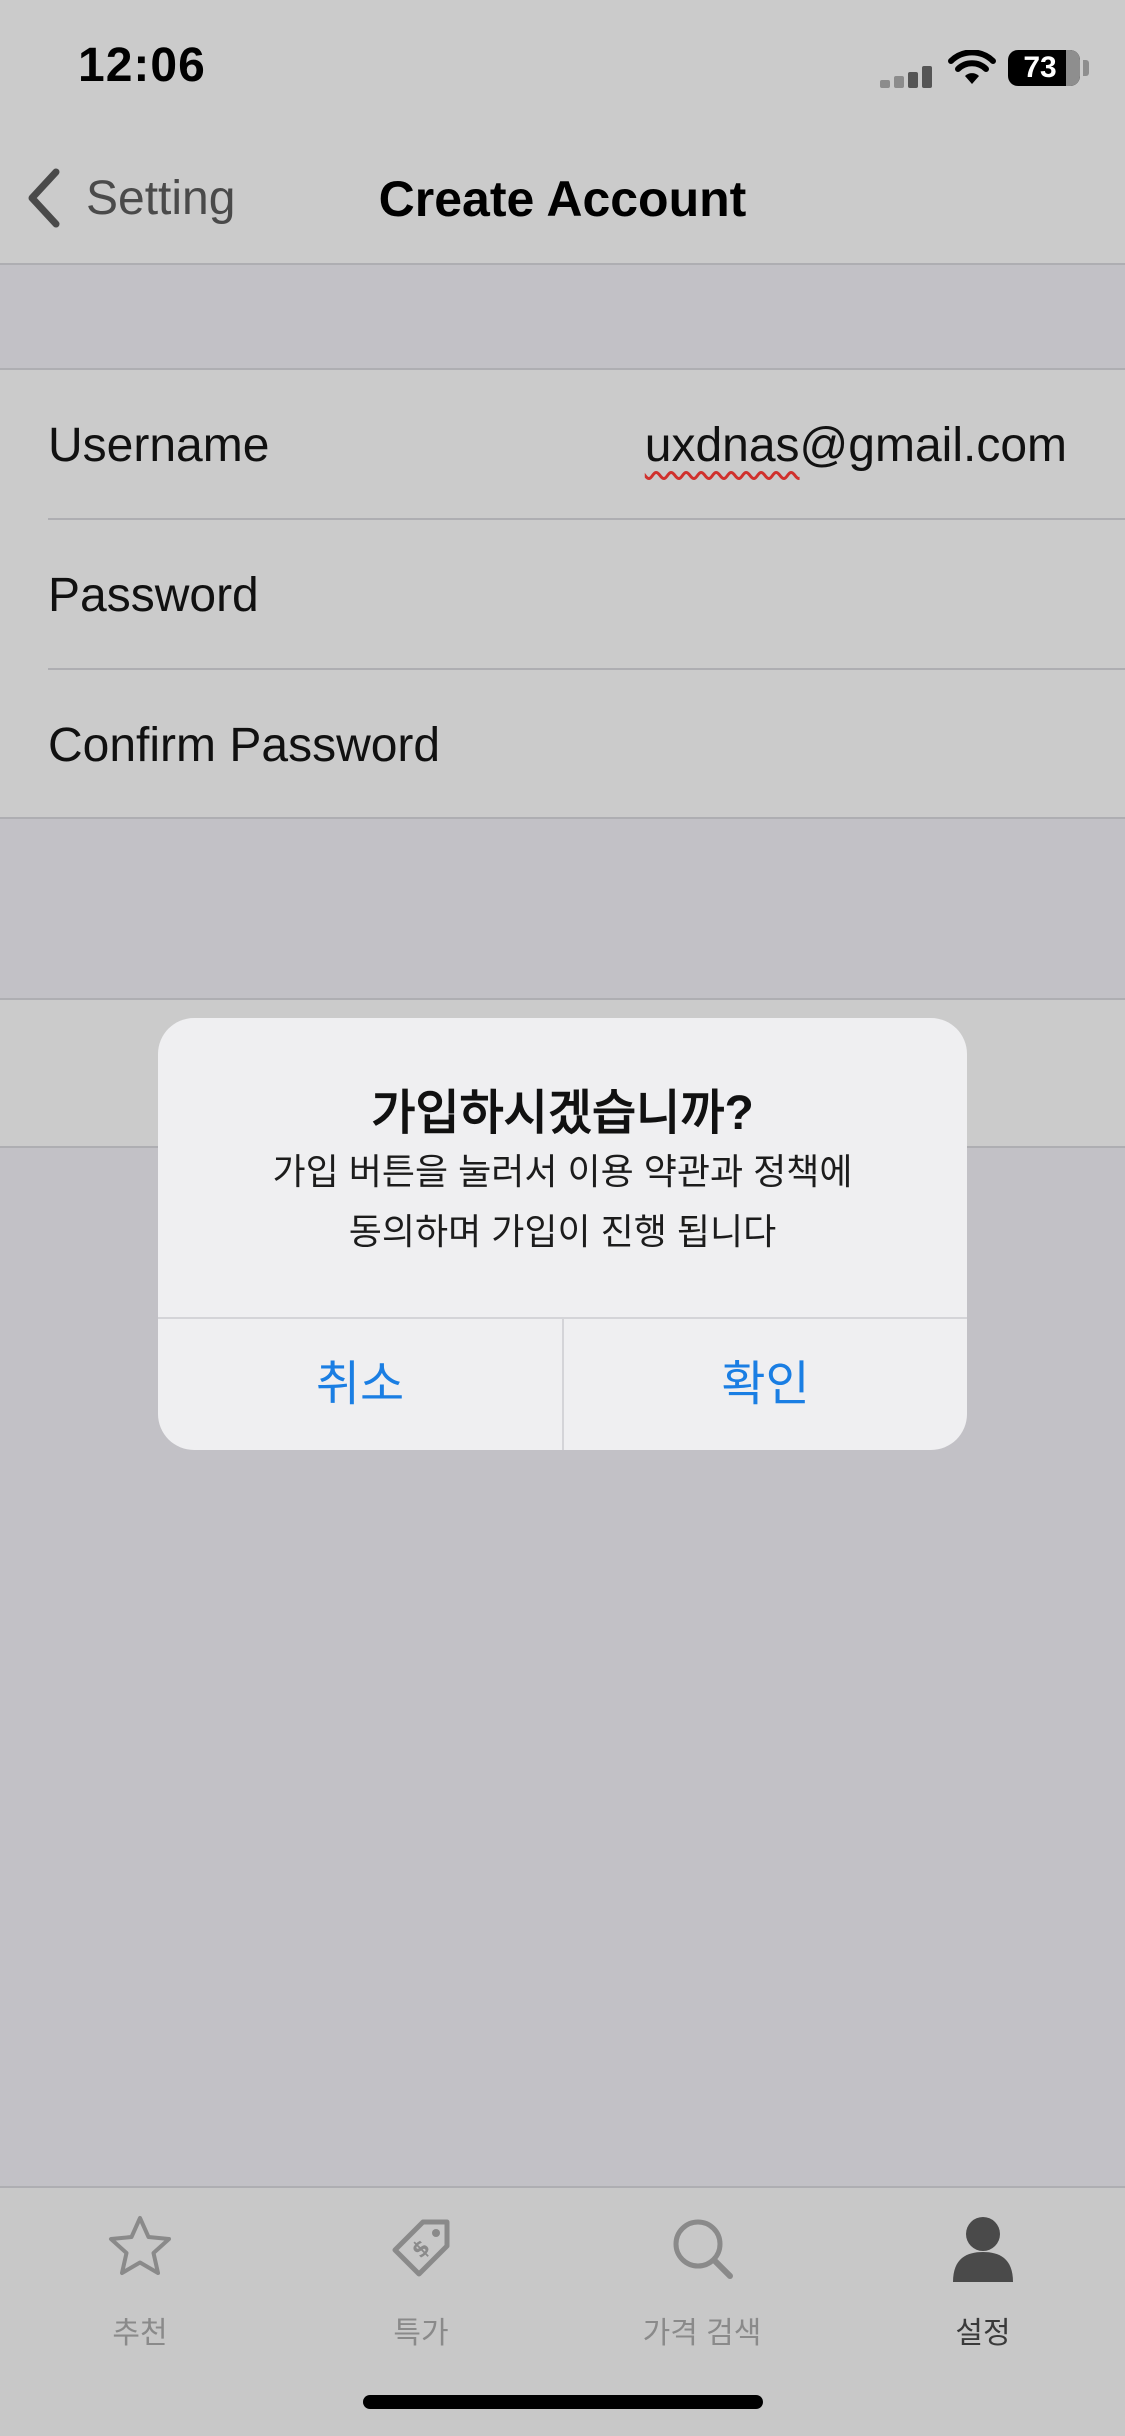 The height and width of the screenshot is (2436, 1125). What do you see at coordinates (562, 745) in the screenshot?
I see `confirm-password-row: Confirm Password` at bounding box center [562, 745].